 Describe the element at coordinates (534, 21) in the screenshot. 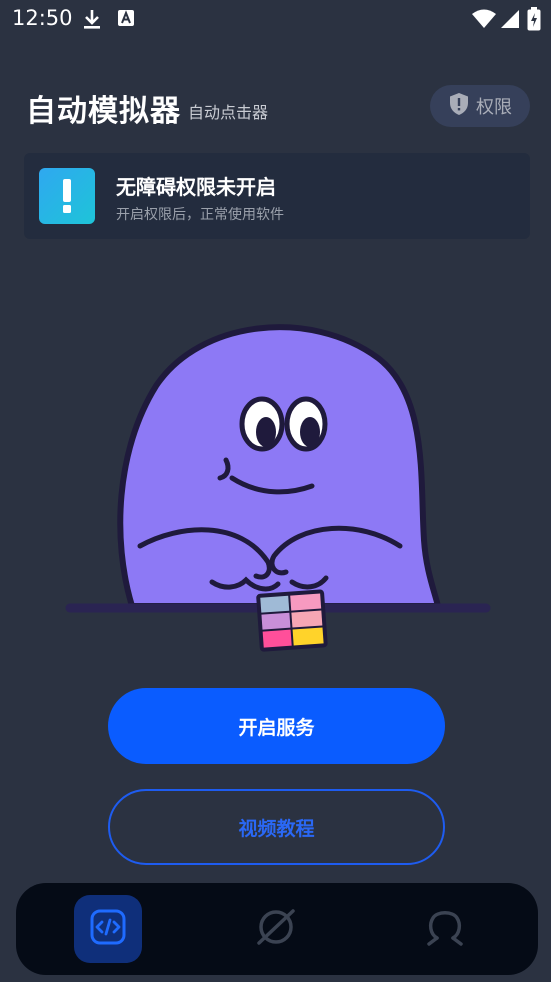

I see `battery-charging-icon` at that location.